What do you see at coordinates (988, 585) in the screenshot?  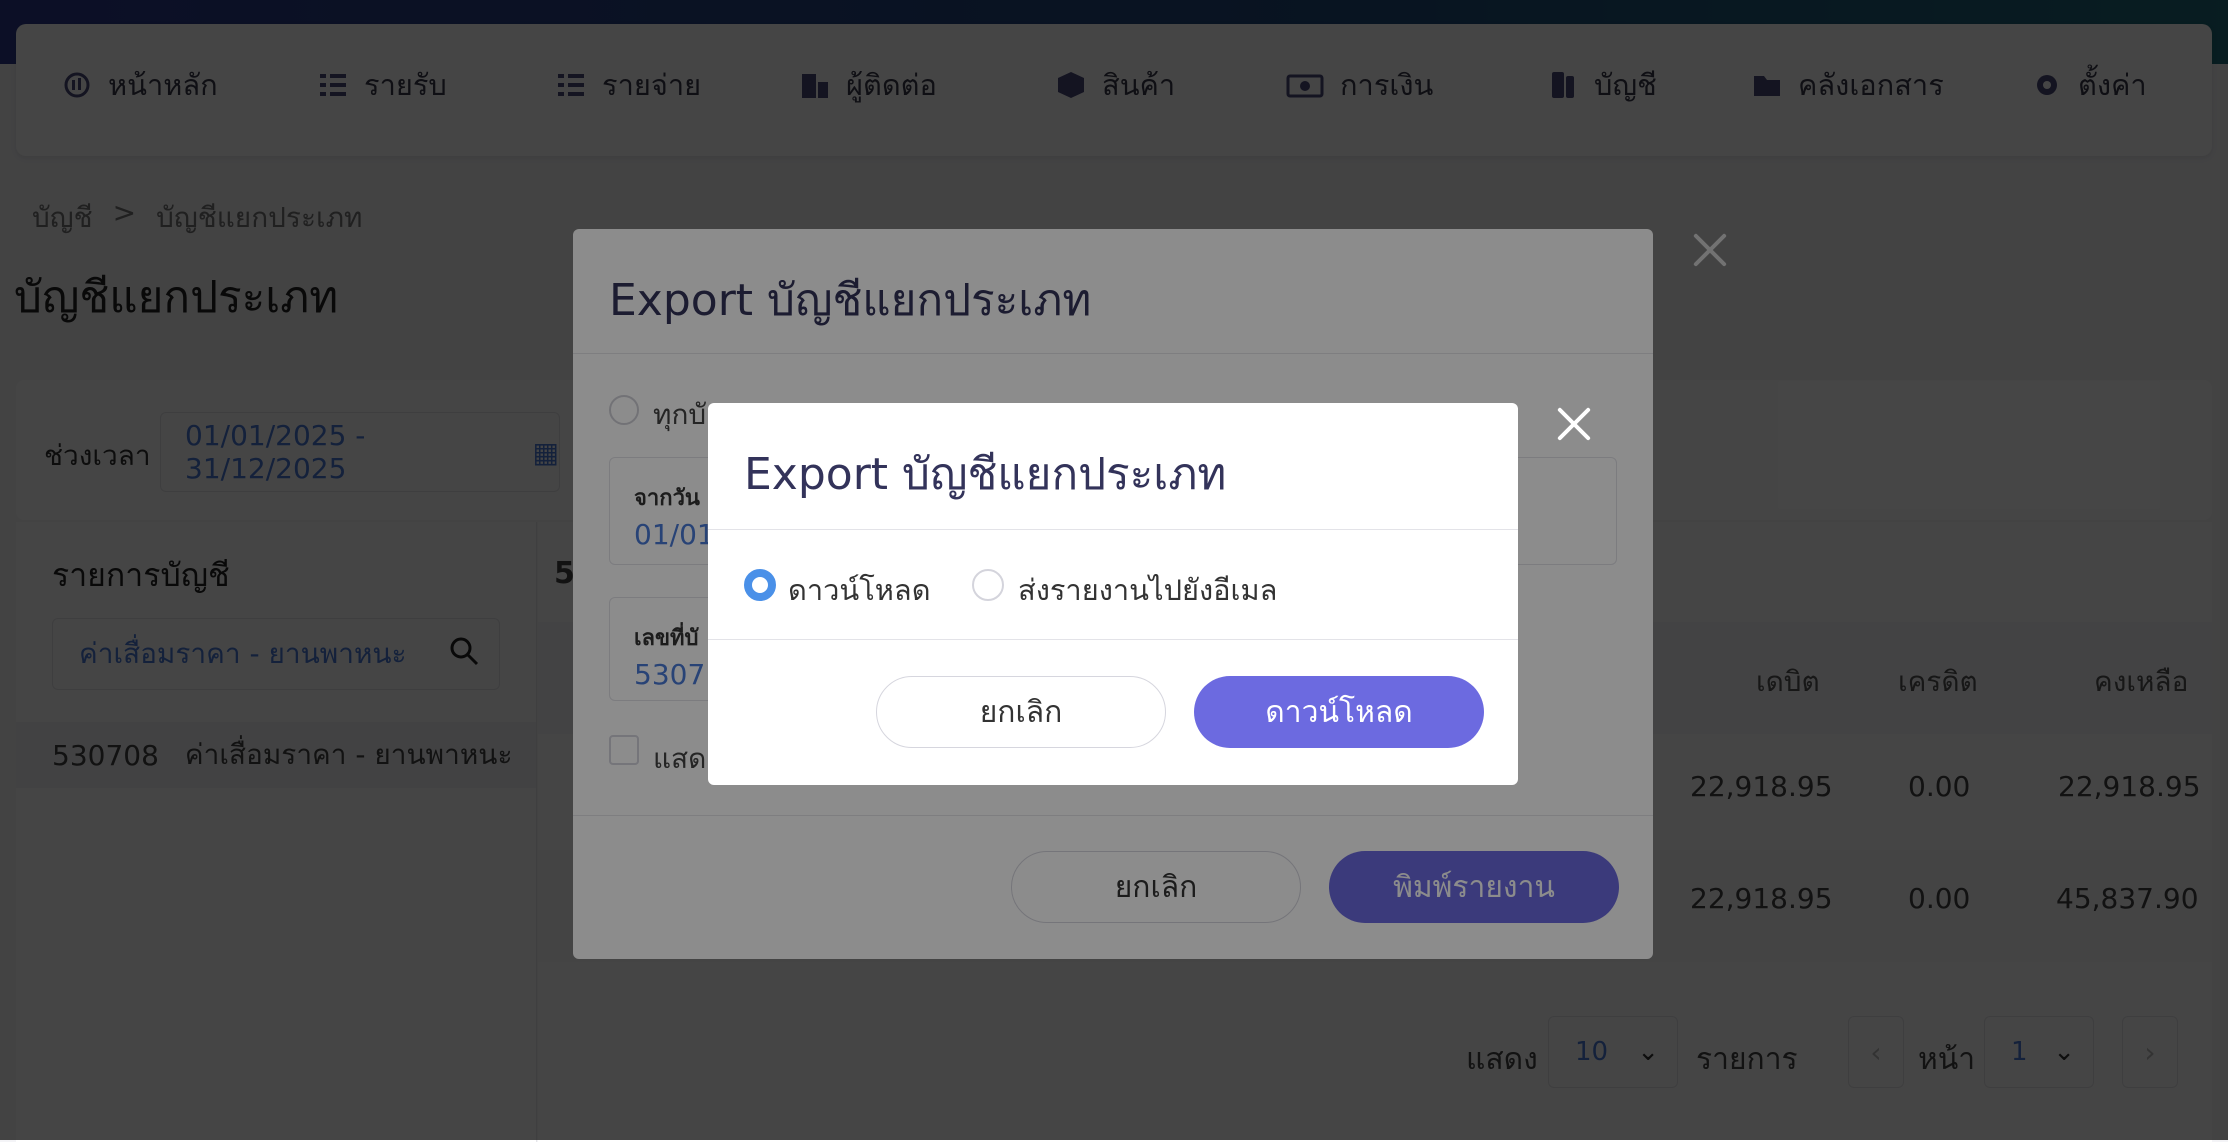 I see `radio-email` at bounding box center [988, 585].